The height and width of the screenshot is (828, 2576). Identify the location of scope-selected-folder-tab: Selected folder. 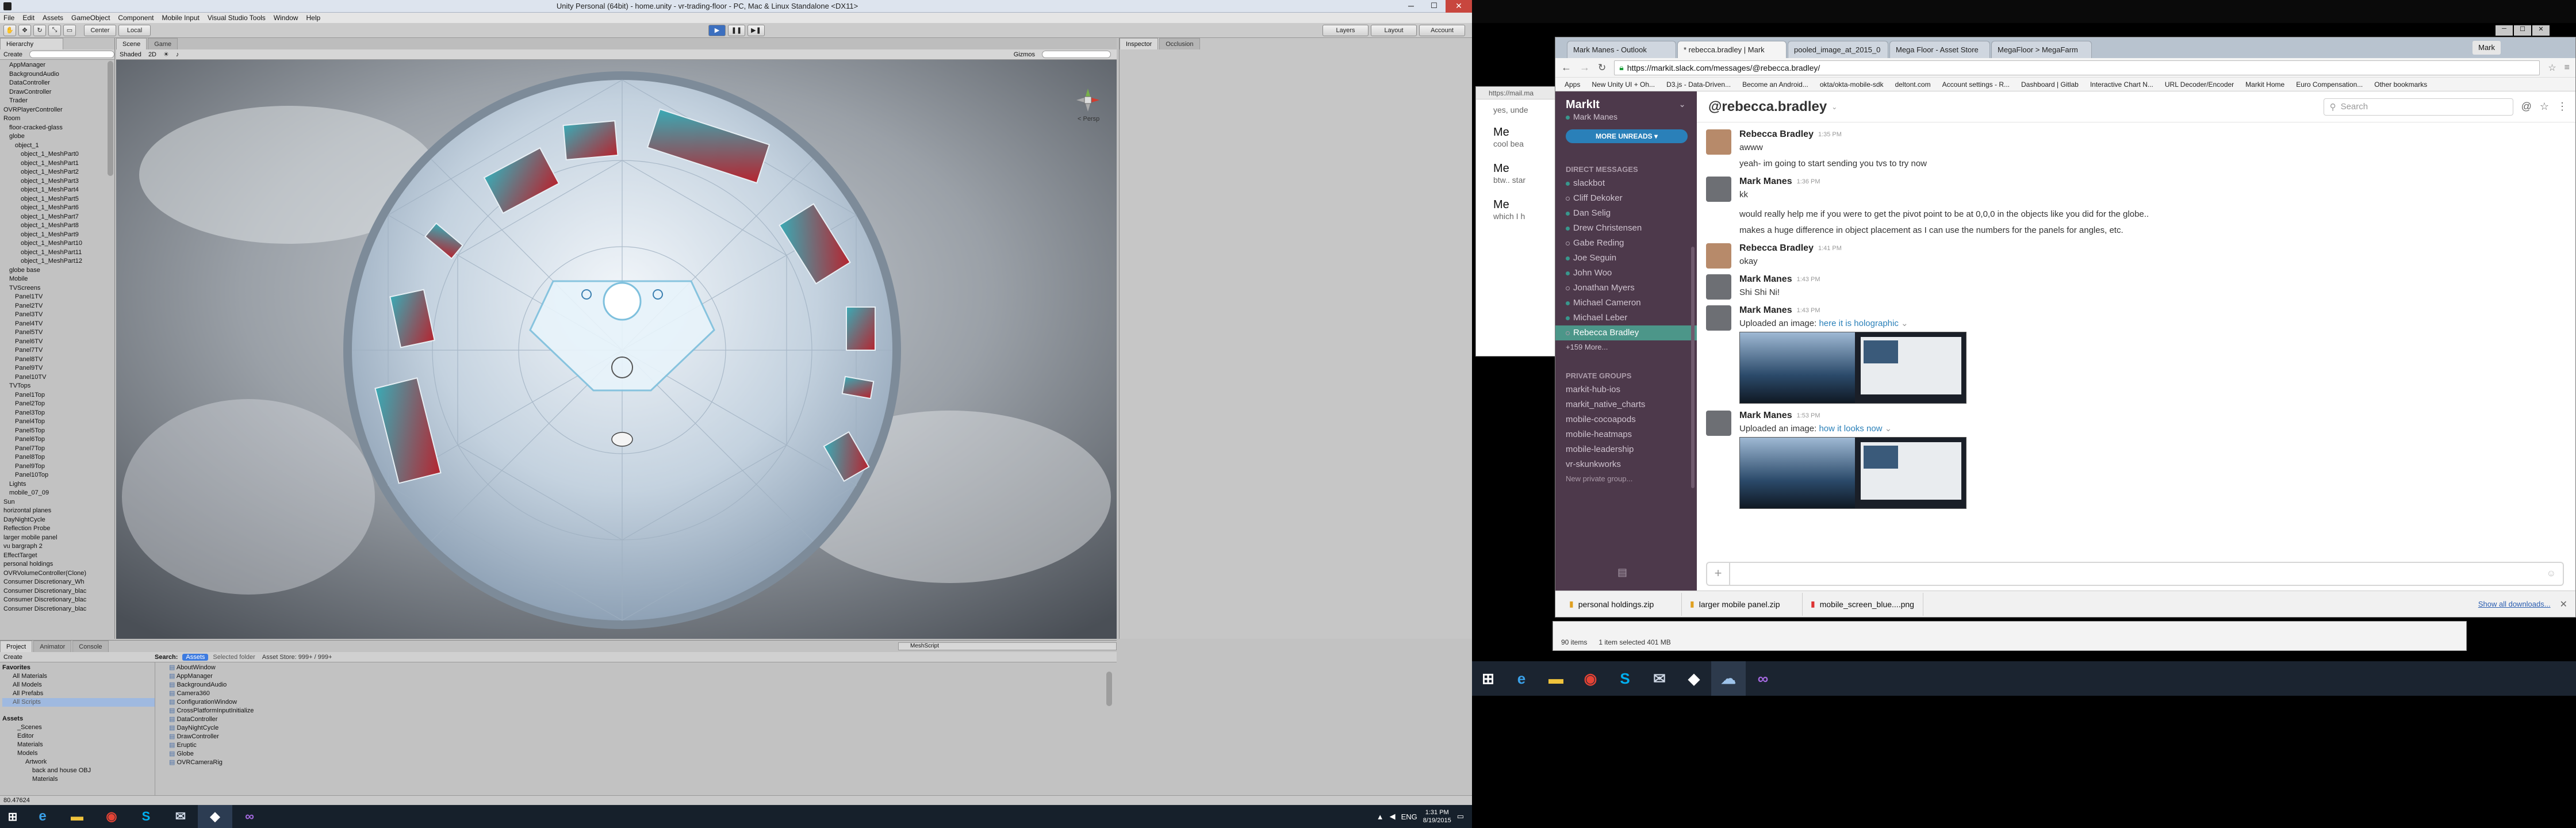
(234, 657).